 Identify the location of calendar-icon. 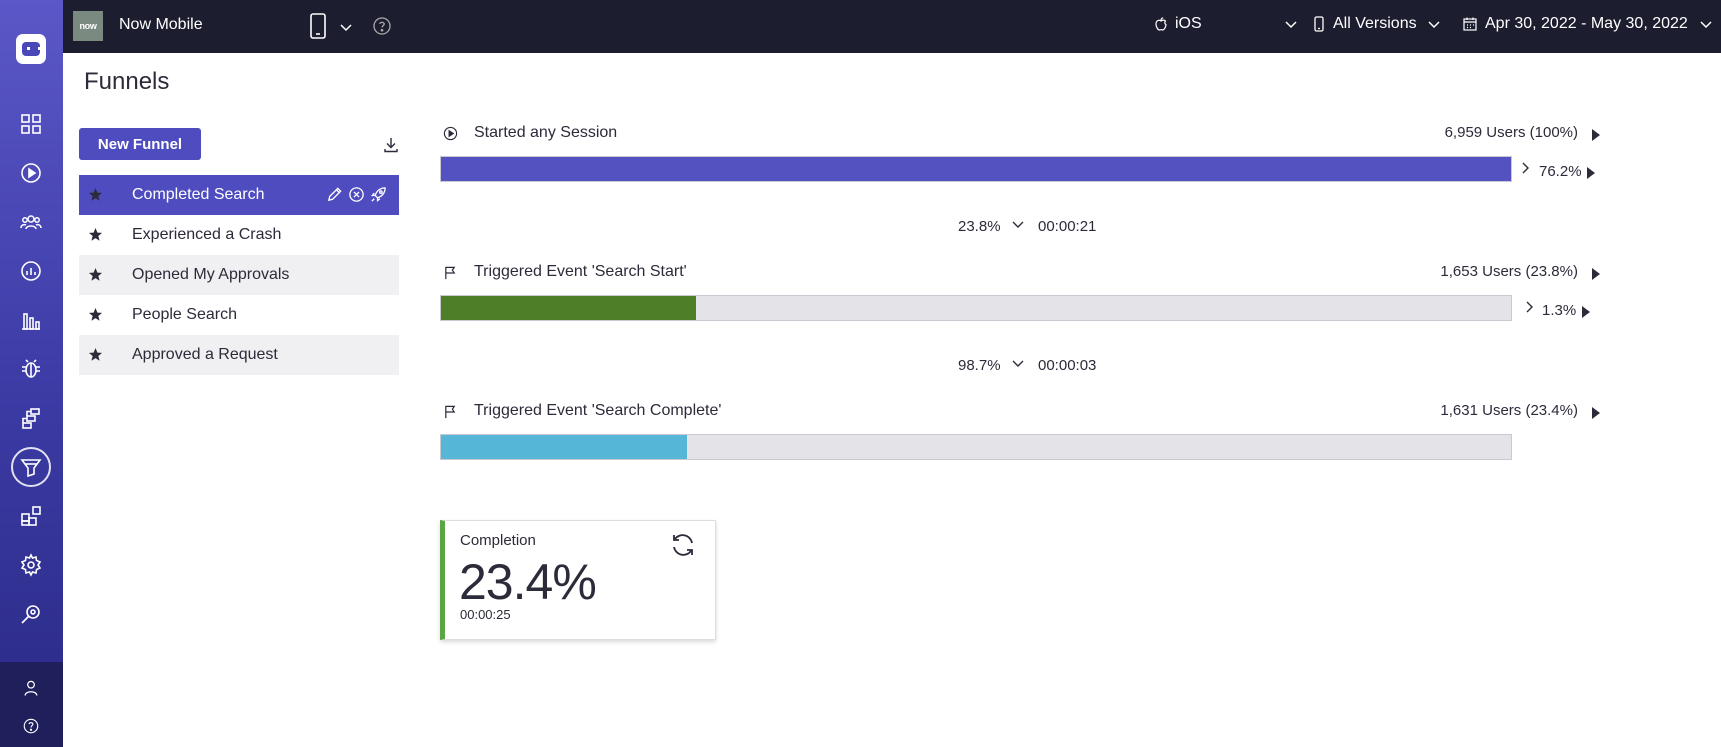
(1470, 24).